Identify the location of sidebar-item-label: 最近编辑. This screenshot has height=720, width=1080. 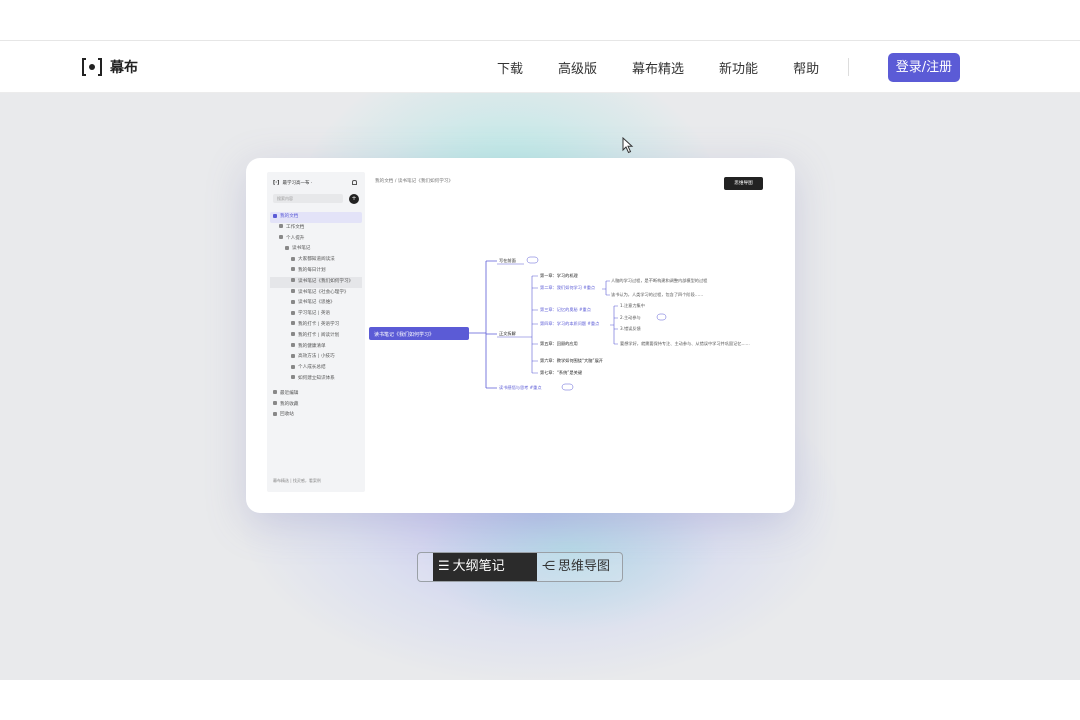
(289, 393).